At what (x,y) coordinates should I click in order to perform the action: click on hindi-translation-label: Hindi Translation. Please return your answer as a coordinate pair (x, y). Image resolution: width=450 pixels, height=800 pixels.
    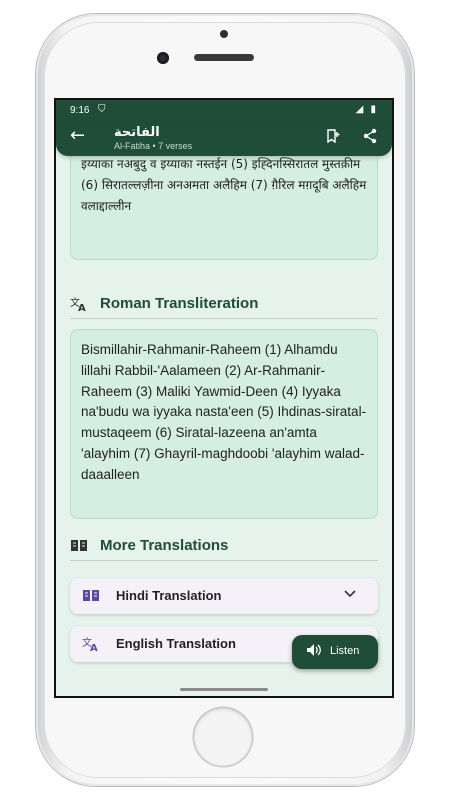
    Looking at the image, I should click on (169, 595).